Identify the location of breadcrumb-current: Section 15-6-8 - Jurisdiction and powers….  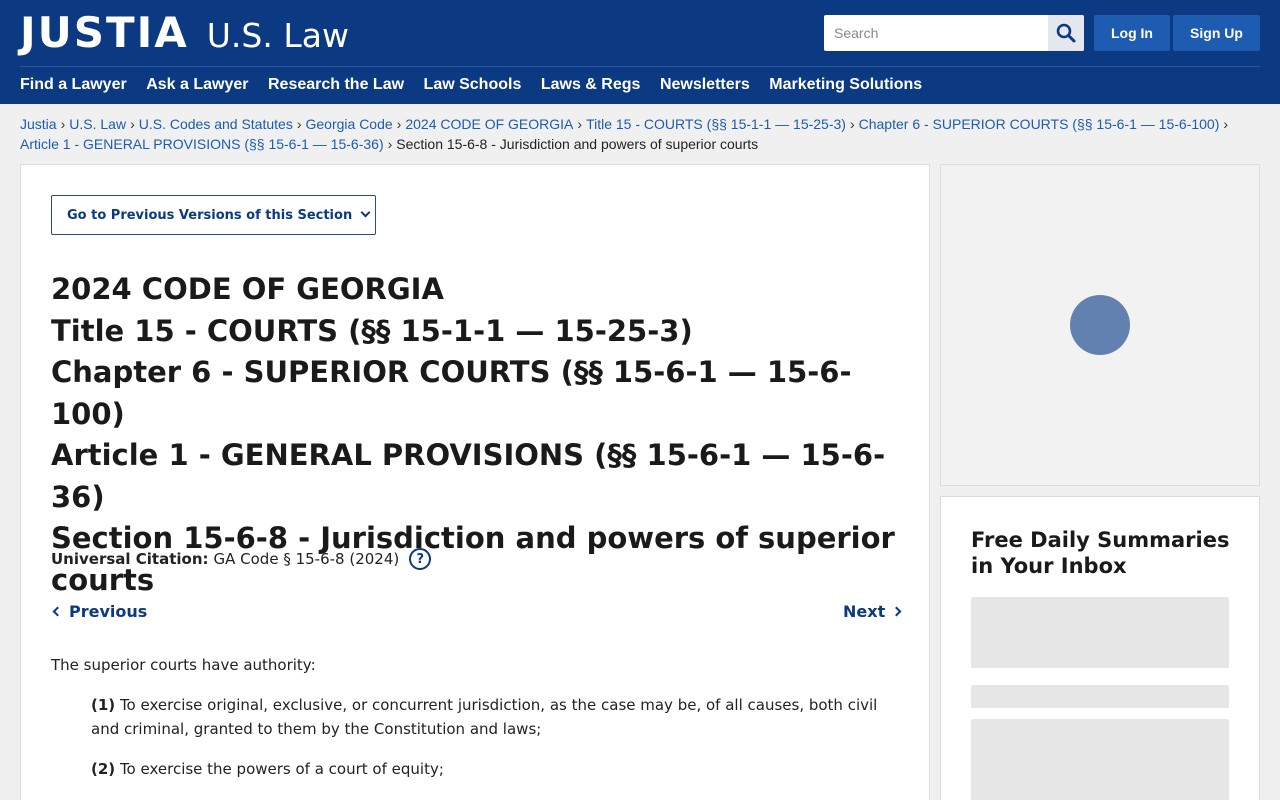
(577, 144).